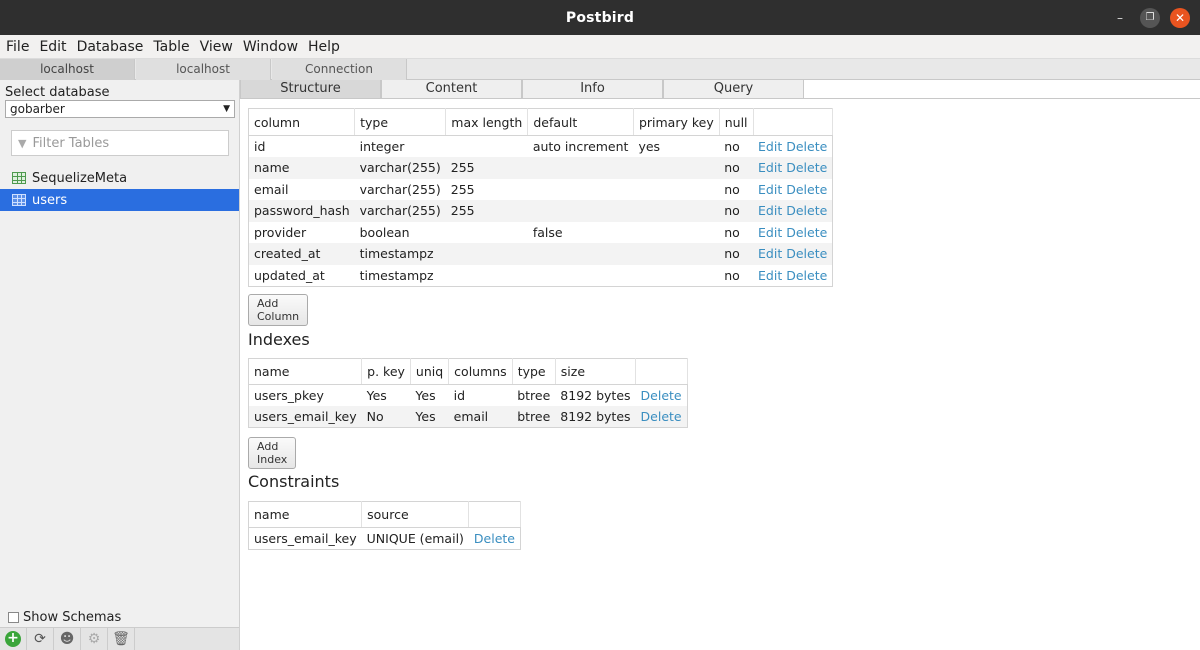  I want to click on row-actions: Delete, so click(495, 539).